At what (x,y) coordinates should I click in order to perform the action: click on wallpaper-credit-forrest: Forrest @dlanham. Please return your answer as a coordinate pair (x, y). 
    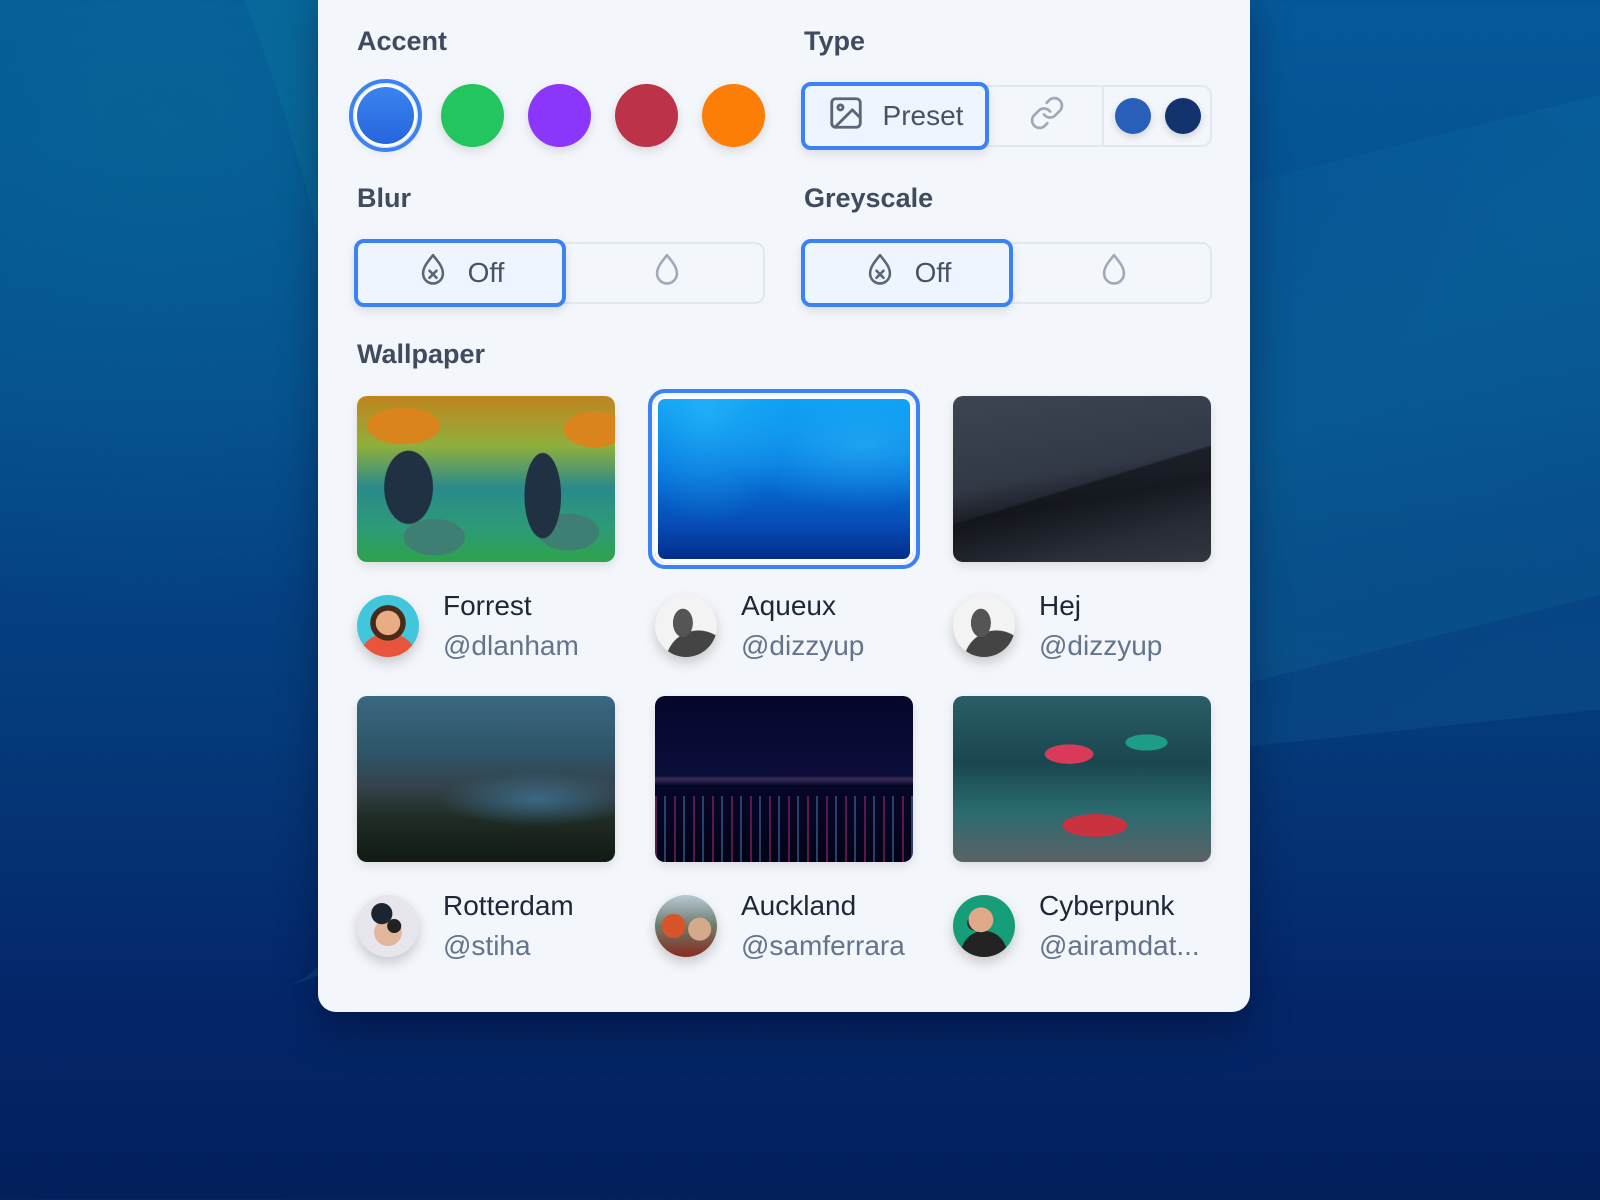
    Looking at the image, I should click on (468, 626).